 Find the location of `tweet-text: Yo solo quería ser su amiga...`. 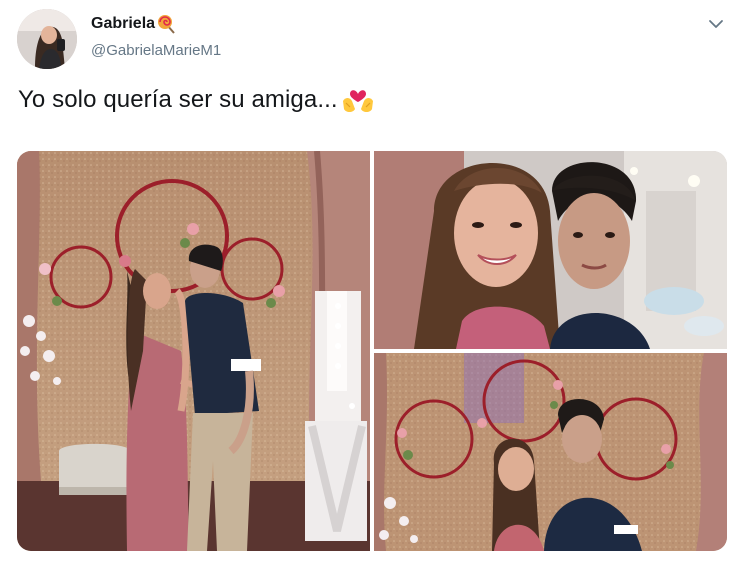

tweet-text: Yo solo quería ser su amiga... is located at coordinates (196, 100).